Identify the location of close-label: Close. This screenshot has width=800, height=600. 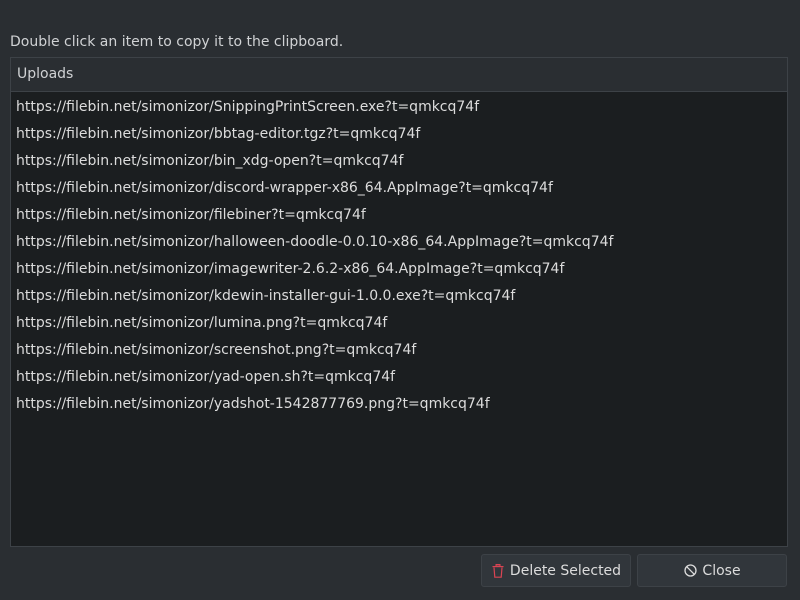
(721, 570).